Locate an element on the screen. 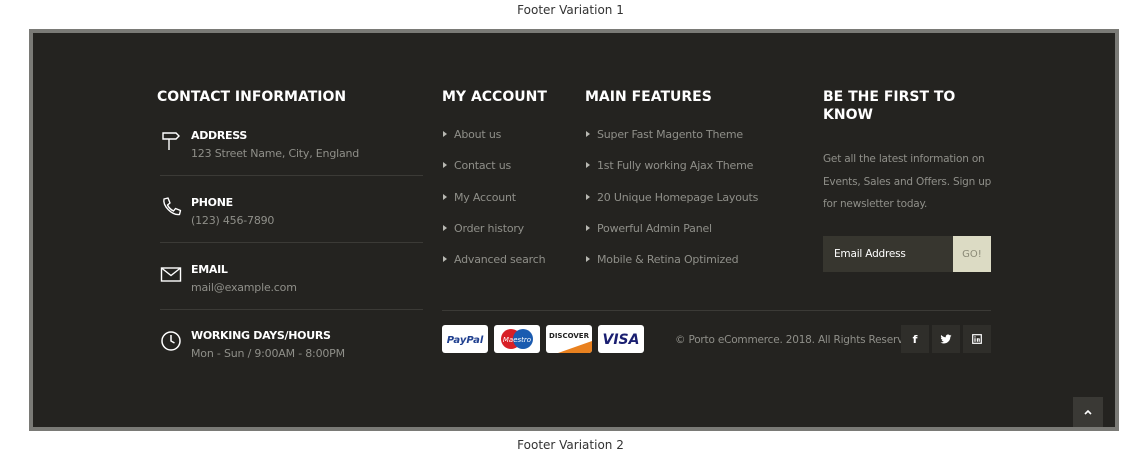  email-field is located at coordinates (888, 254).